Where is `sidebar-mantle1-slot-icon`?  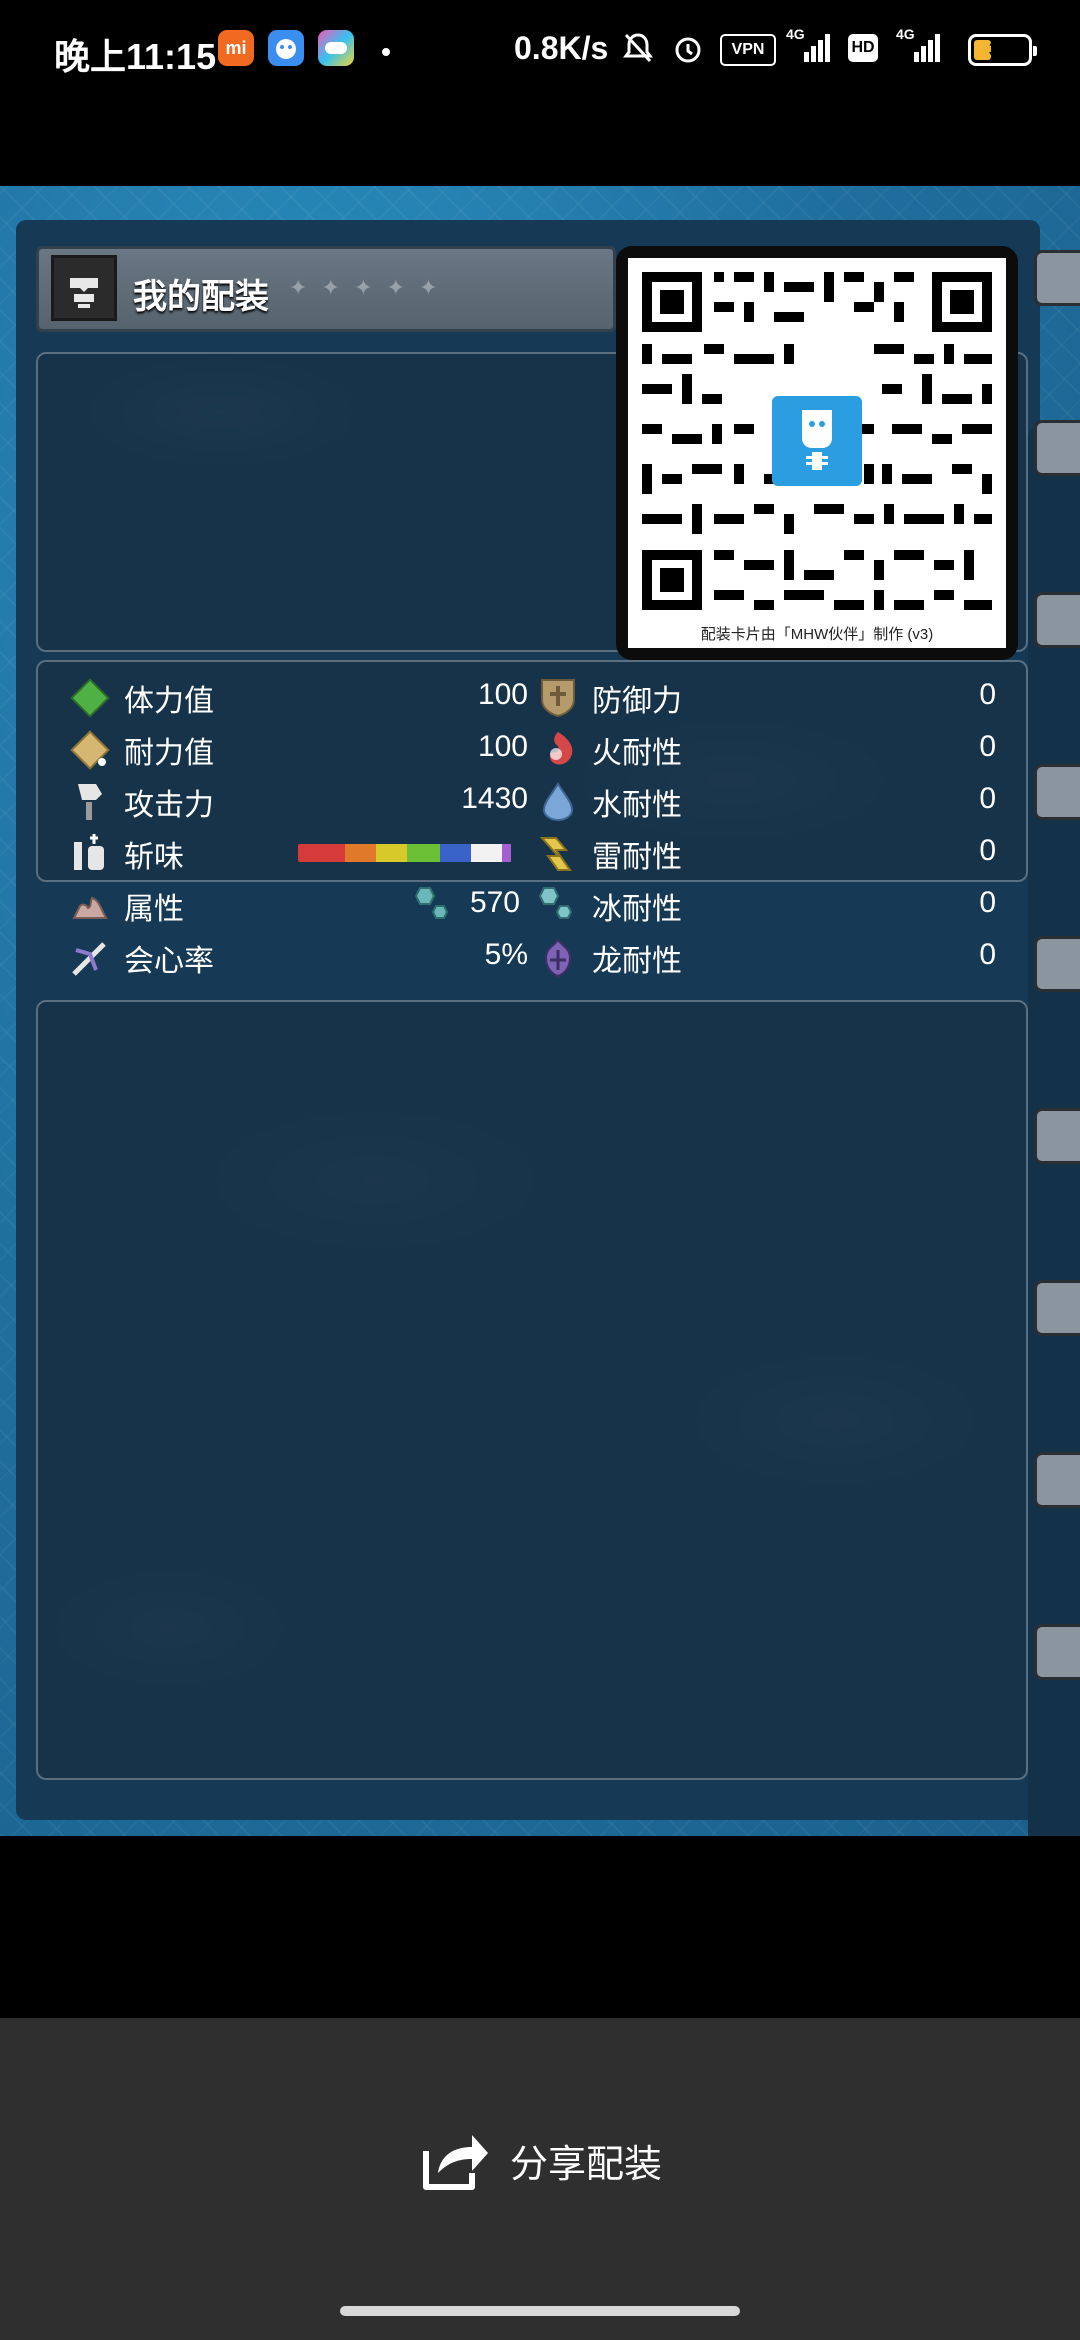 sidebar-mantle1-slot-icon is located at coordinates (1057, 1480).